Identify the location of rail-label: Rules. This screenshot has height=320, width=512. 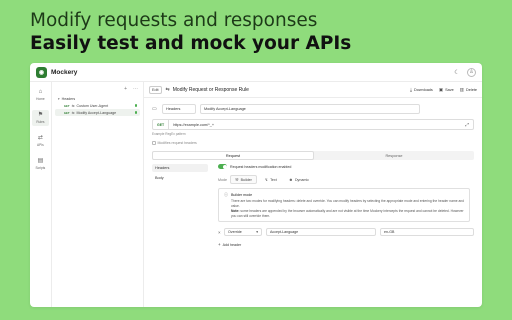
(40, 122).